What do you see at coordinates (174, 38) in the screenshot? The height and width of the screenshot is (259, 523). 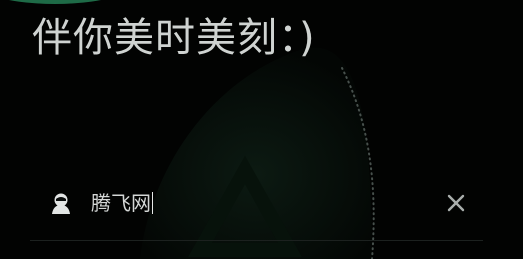 I see `page-title: 伴你美时美刻：)` at bounding box center [174, 38].